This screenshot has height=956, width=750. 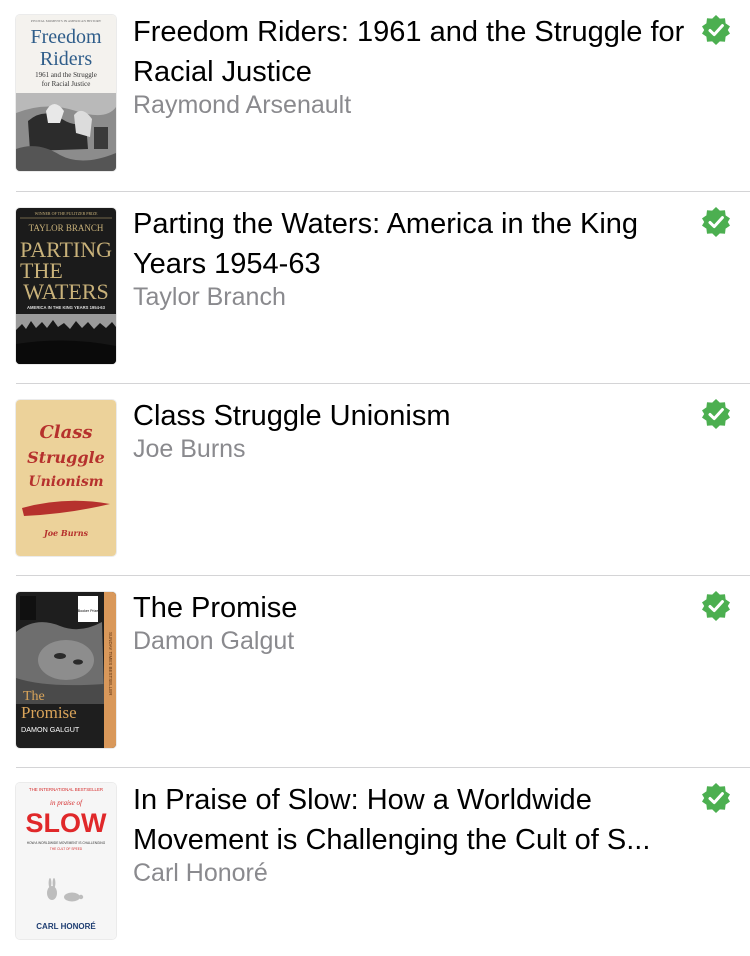 What do you see at coordinates (34, 696) in the screenshot?
I see `cover-title-line1: The` at bounding box center [34, 696].